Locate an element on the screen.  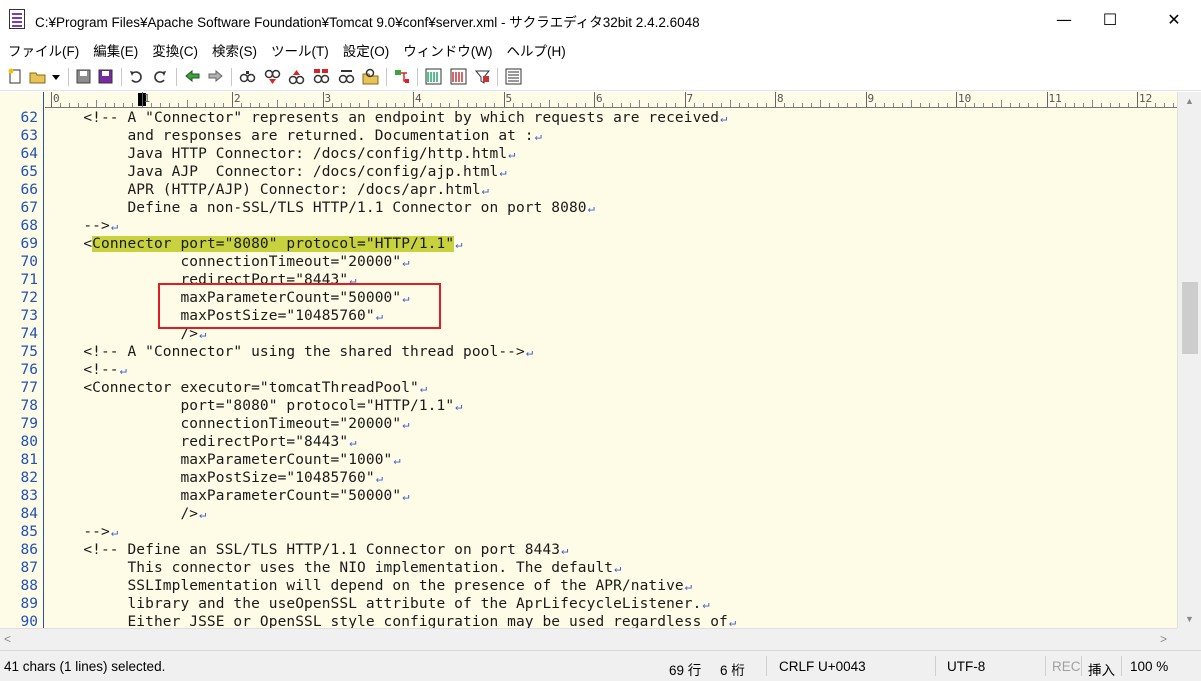
save-icon is located at coordinates (83, 76).